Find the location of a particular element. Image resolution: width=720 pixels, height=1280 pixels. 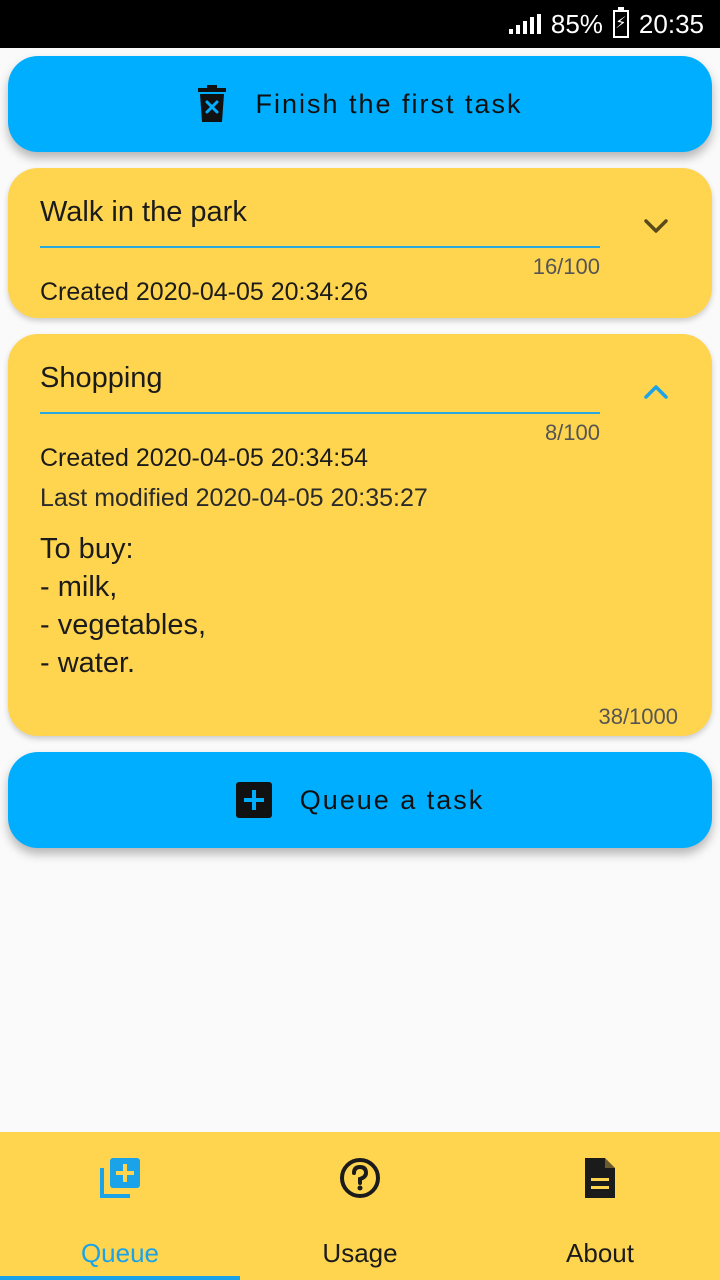

queue-task-button: Queue a task is located at coordinates (360, 800).